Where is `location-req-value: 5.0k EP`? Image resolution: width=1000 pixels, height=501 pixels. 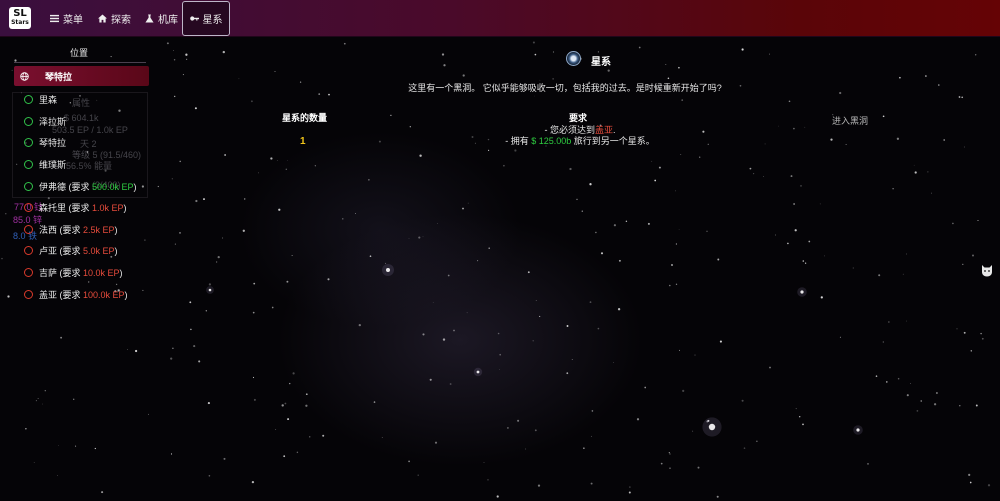 location-req-value: 5.0k EP is located at coordinates (99, 251).